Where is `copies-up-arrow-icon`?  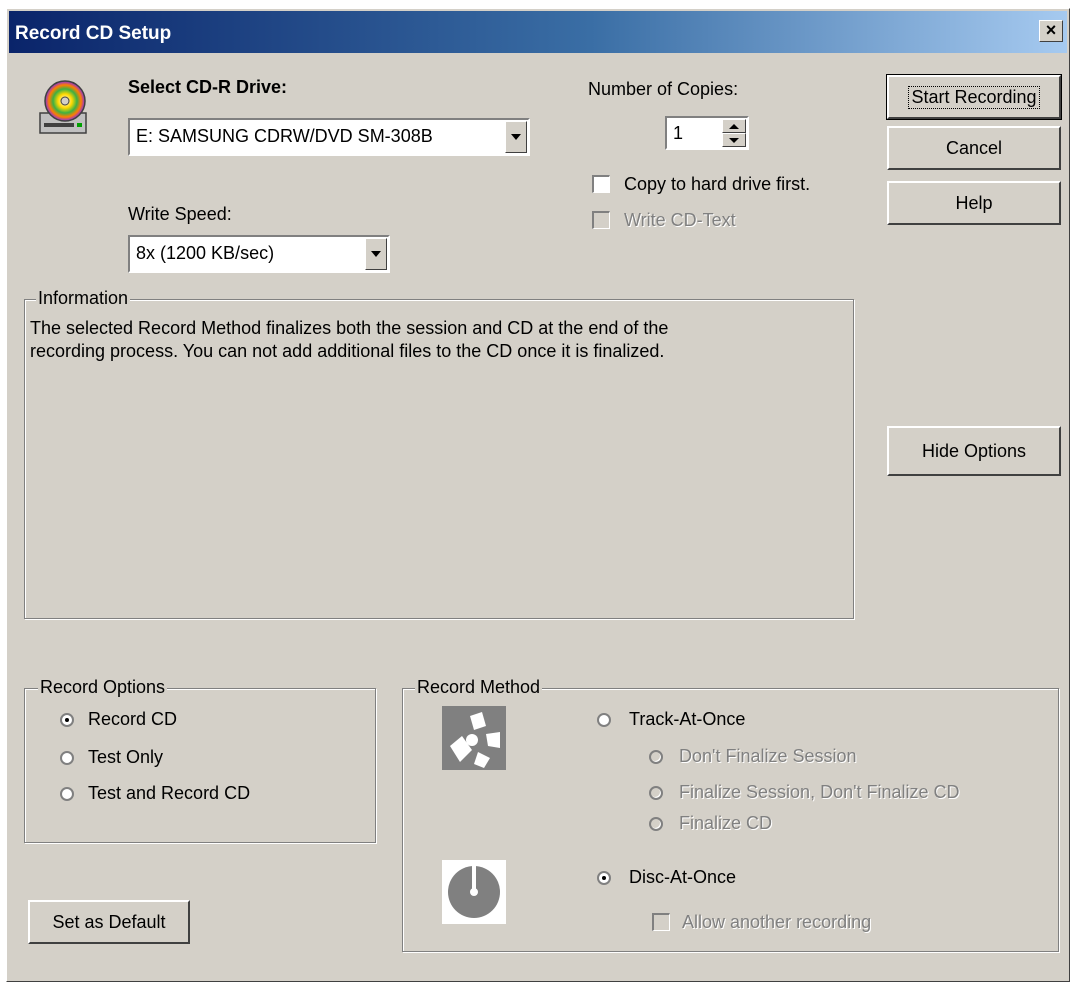 copies-up-arrow-icon is located at coordinates (734, 126).